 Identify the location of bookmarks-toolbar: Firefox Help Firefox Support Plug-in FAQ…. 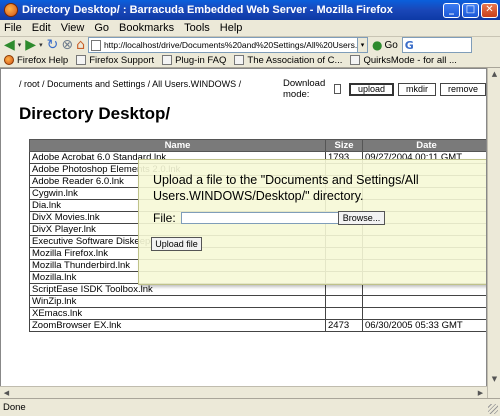
(250, 60).